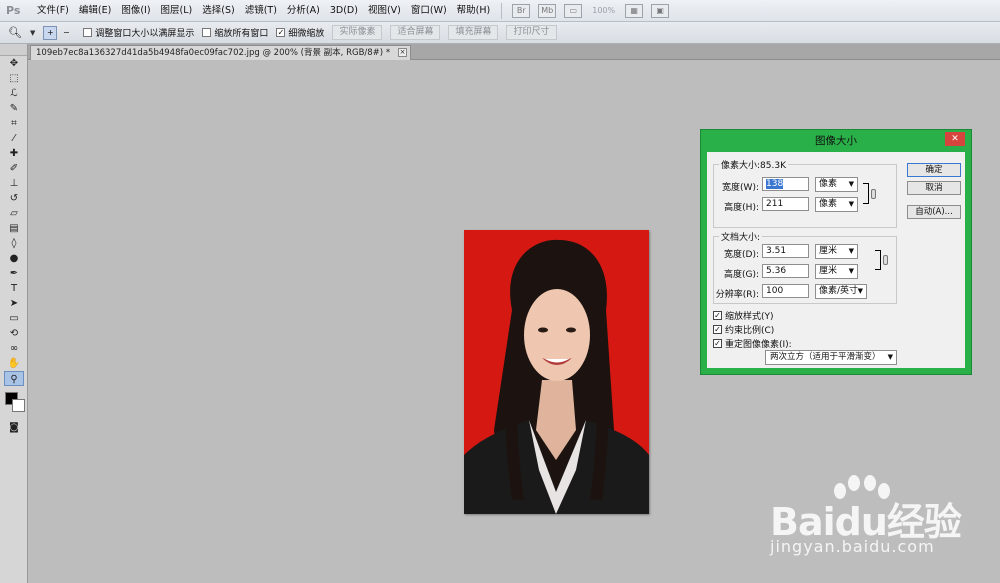  What do you see at coordinates (95, 11) in the screenshot?
I see `menu-edit: 编辑(E)` at bounding box center [95, 11].